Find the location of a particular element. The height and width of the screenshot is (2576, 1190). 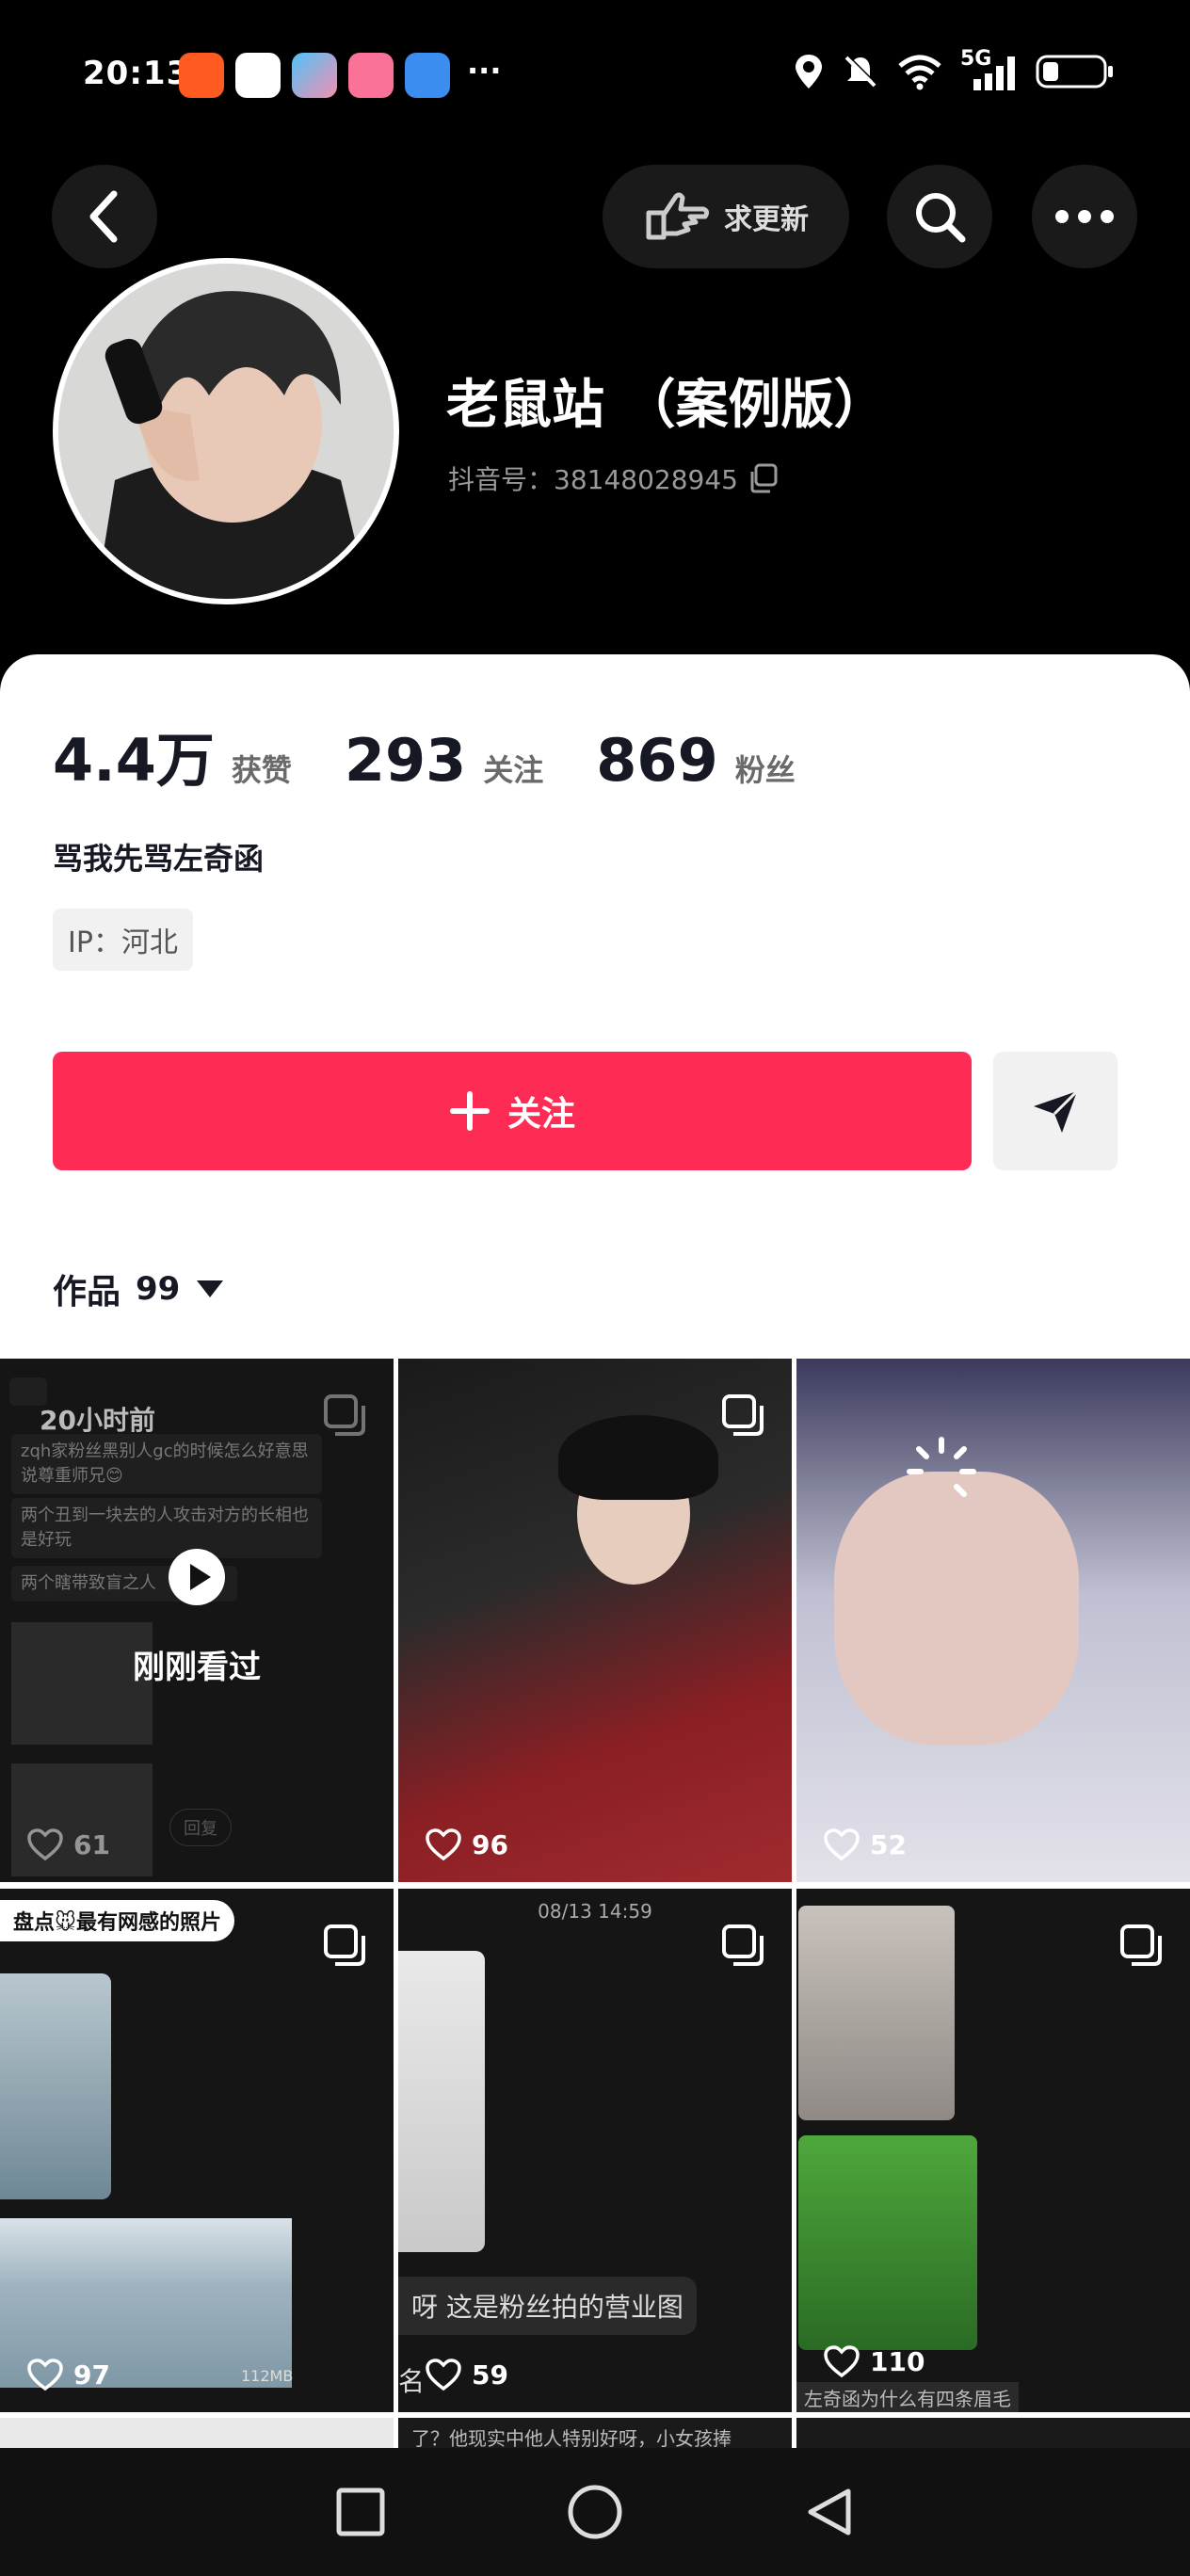

follow-button: 关注 is located at coordinates (512, 1111).